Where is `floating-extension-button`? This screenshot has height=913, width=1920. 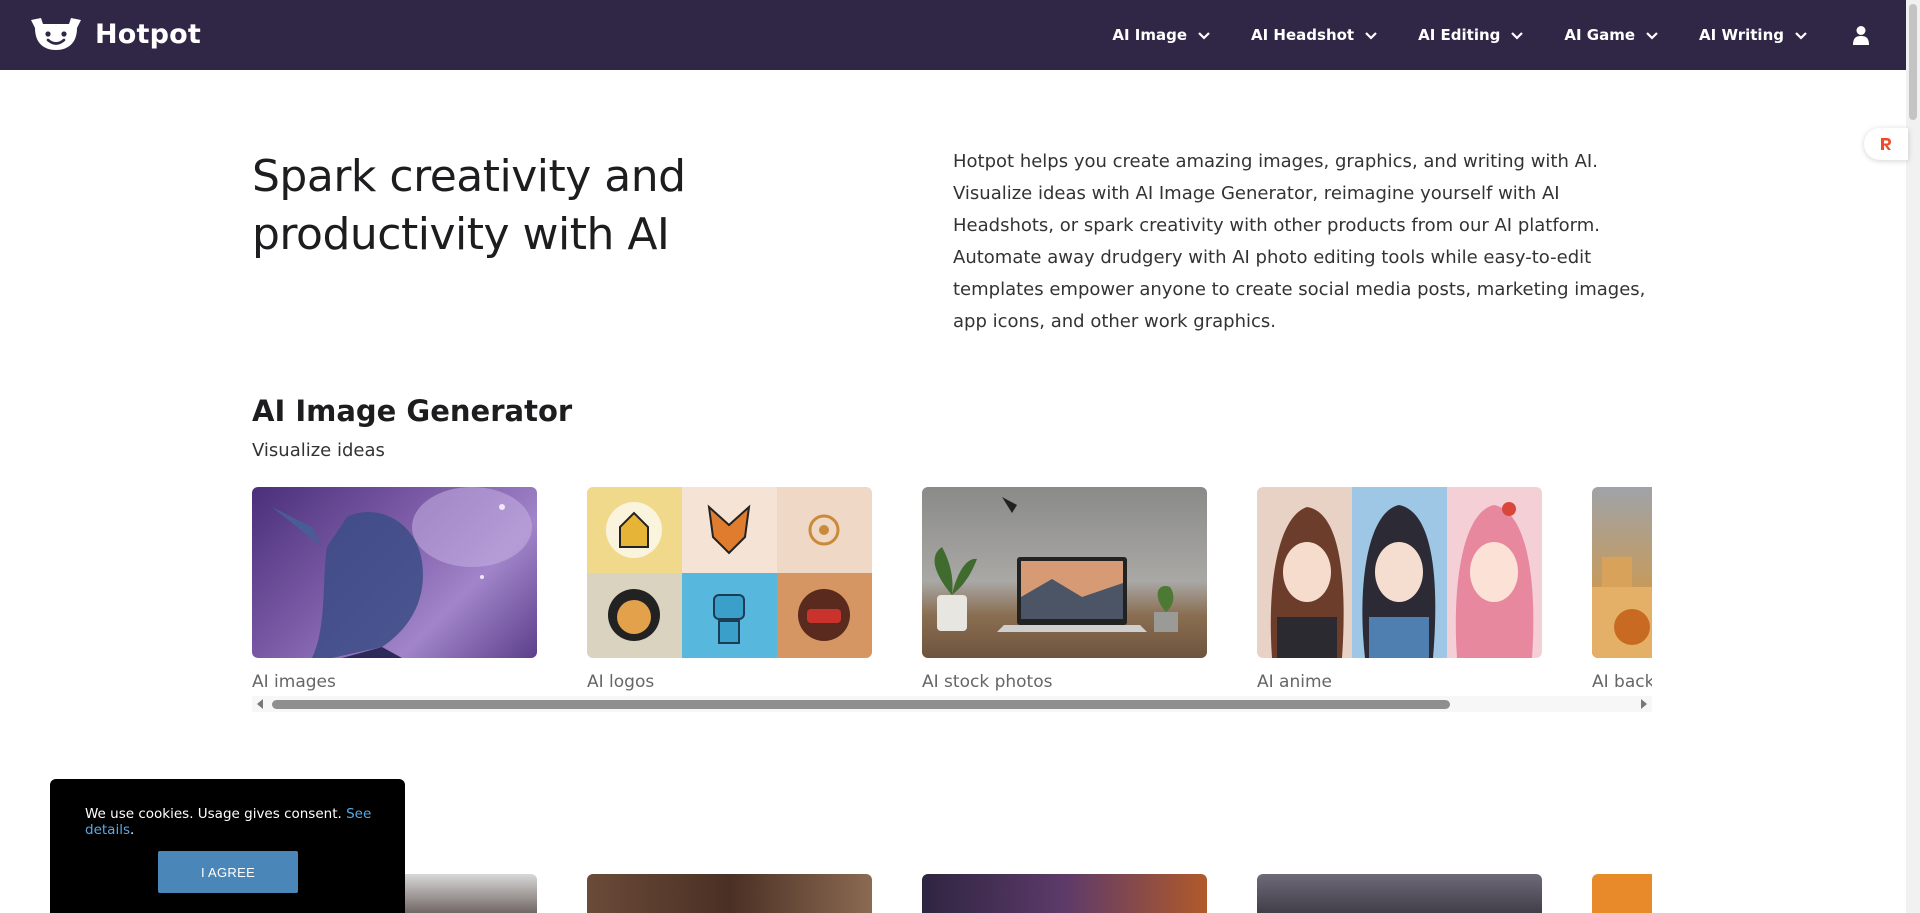
floating-extension-button is located at coordinates (1886, 144).